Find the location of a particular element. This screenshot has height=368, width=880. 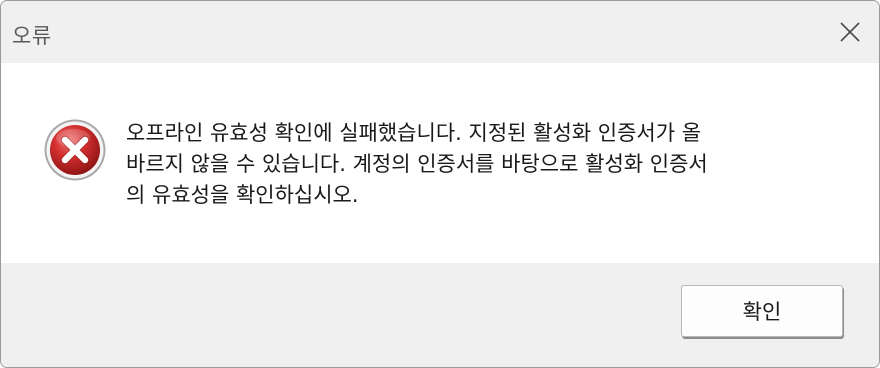

ok-button: 확인 is located at coordinates (762, 311).